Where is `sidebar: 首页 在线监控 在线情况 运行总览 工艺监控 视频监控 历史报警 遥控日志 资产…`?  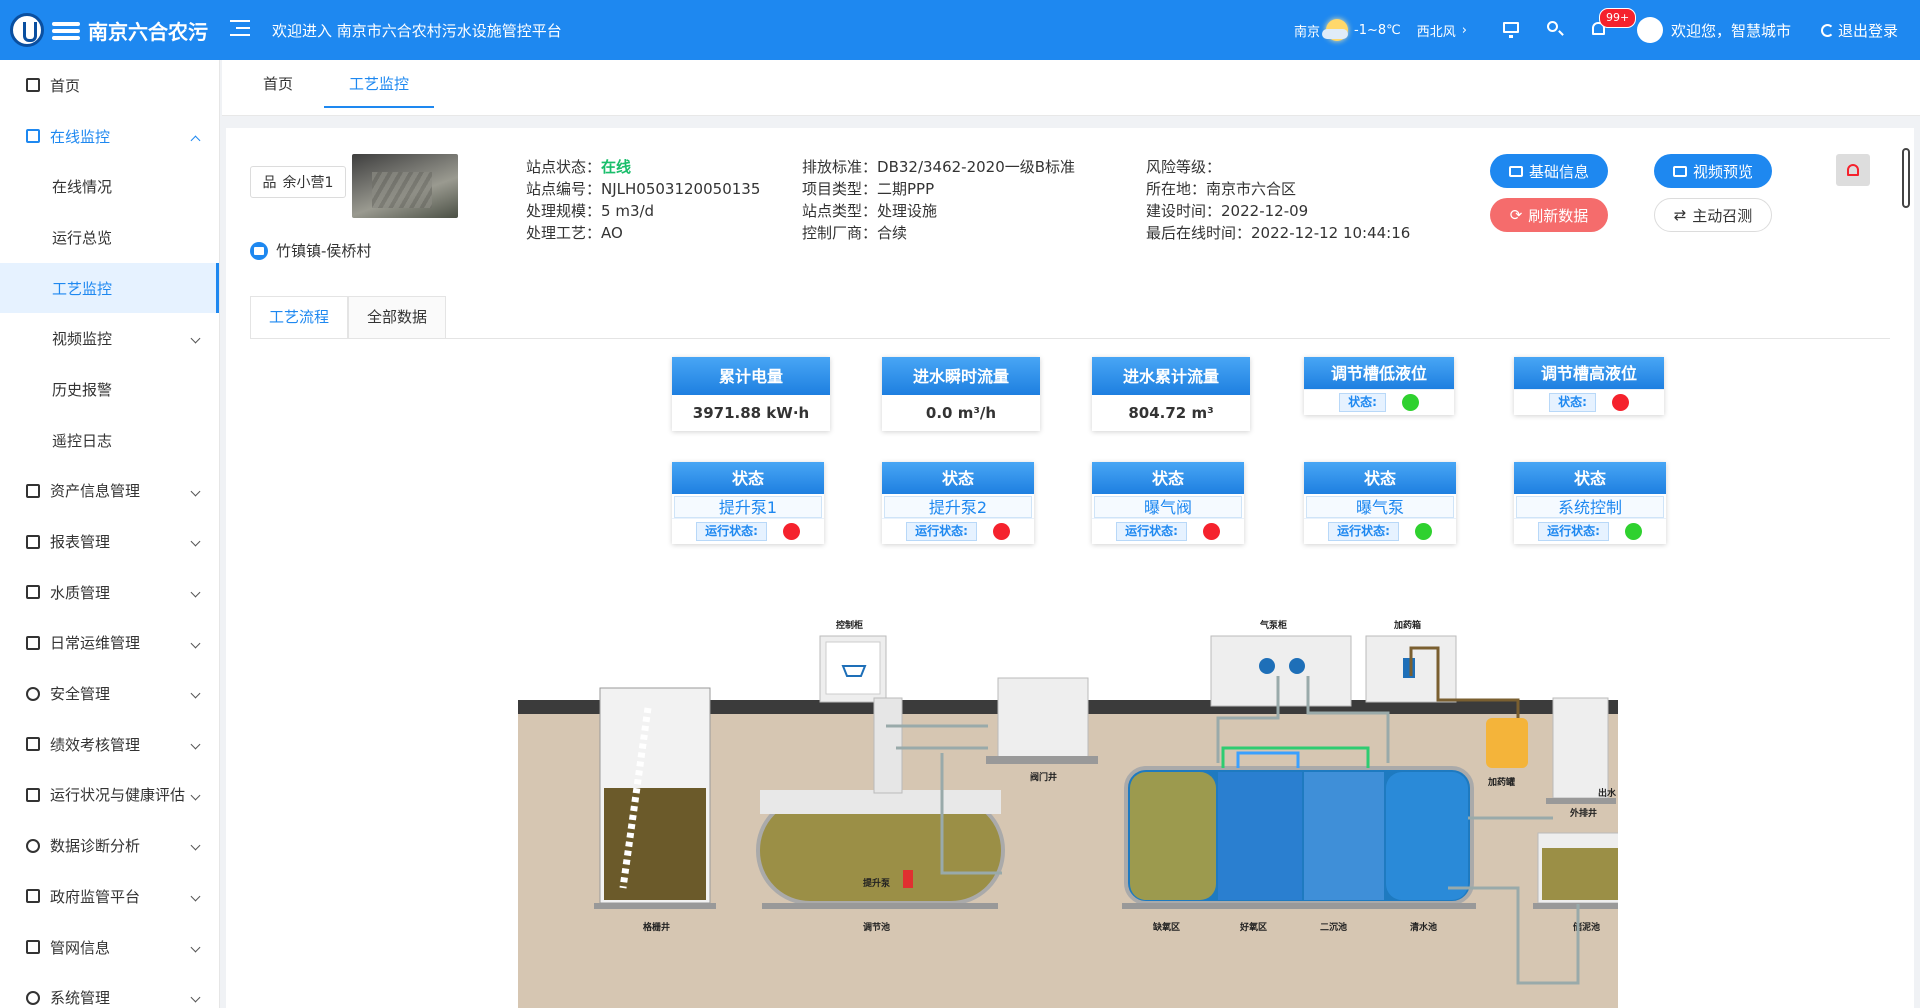 sidebar: 首页 在线监控 在线情况 运行总览 工艺监控 视频监控 历史报警 遥控日志 资产… is located at coordinates (110, 534).